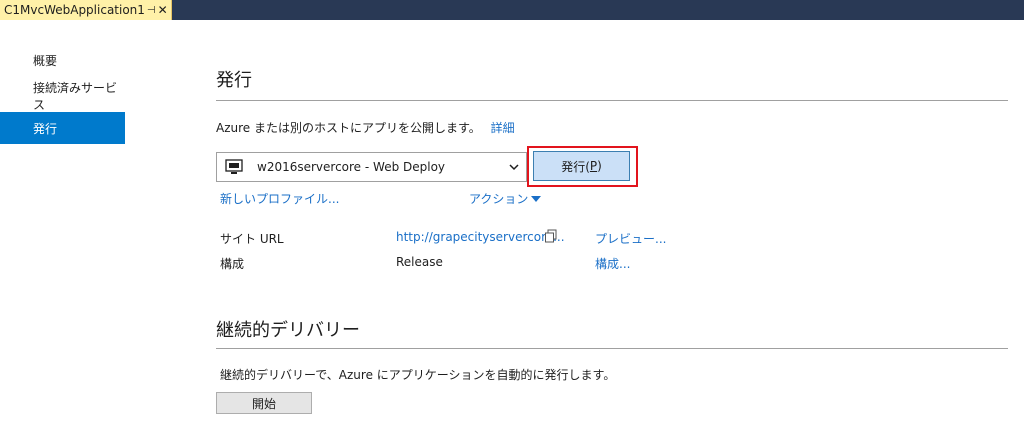  What do you see at coordinates (351, 167) in the screenshot?
I see `profile-select-value: w2016servercore - Web Deploy` at bounding box center [351, 167].